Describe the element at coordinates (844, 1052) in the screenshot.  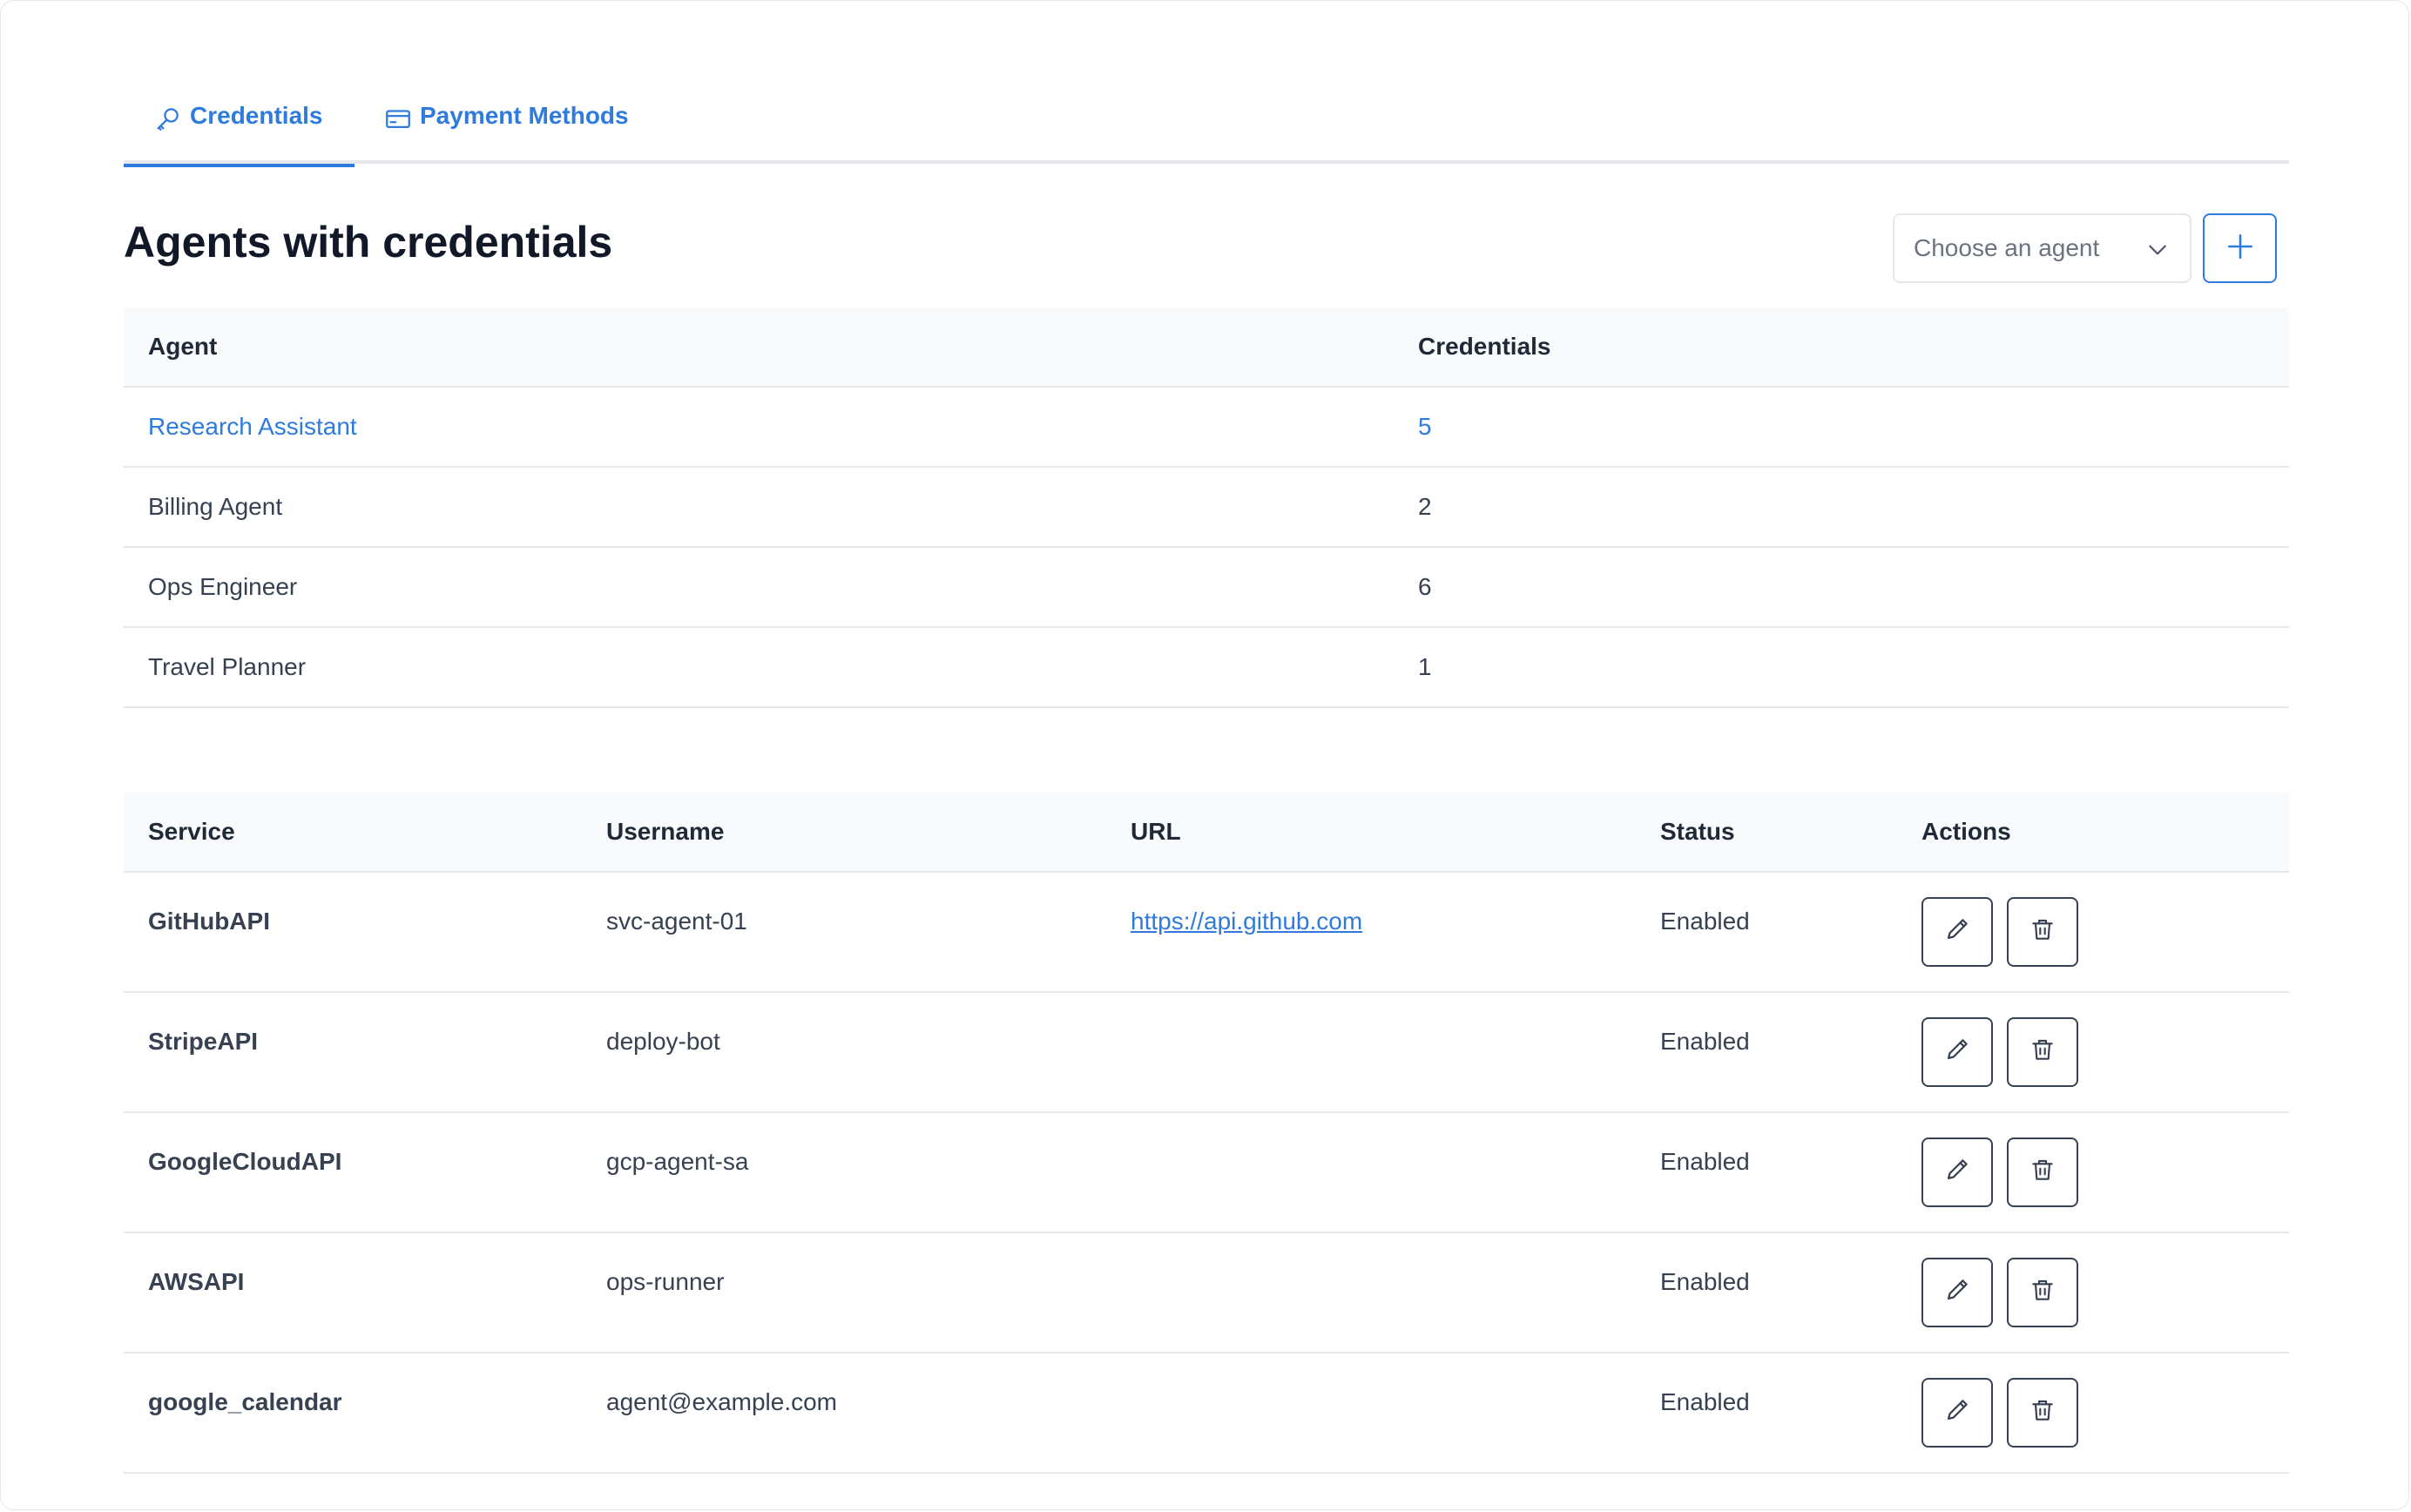
I see `credential-username: deploy-bot` at that location.